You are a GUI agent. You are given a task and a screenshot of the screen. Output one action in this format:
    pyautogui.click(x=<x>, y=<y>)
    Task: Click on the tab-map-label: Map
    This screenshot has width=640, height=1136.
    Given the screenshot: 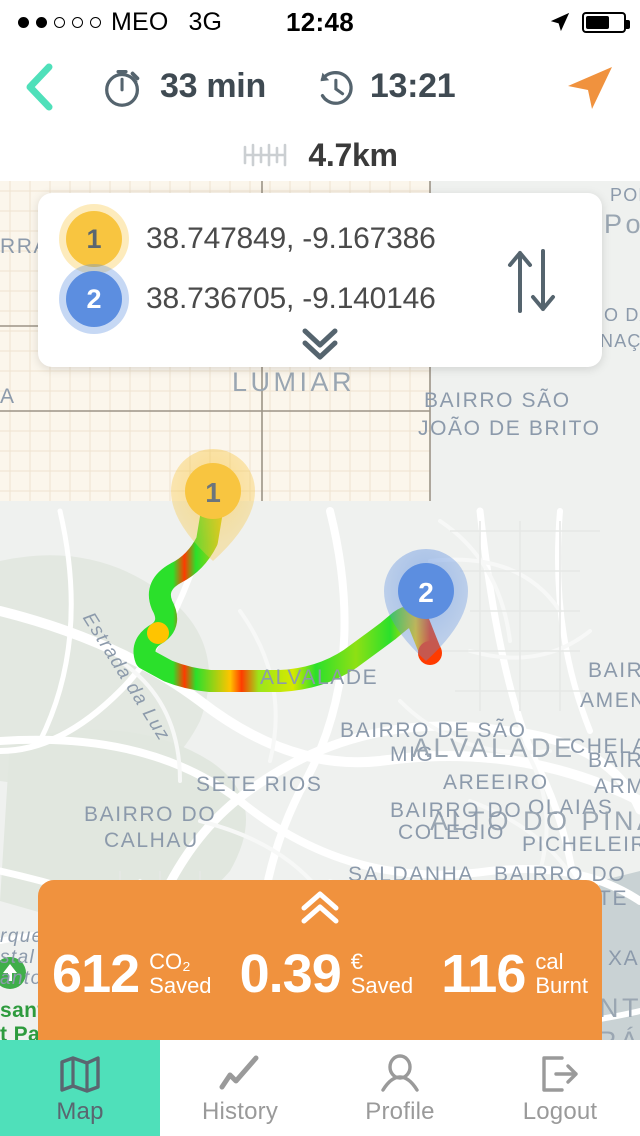 What is the action you would take?
    pyautogui.click(x=80, y=1111)
    